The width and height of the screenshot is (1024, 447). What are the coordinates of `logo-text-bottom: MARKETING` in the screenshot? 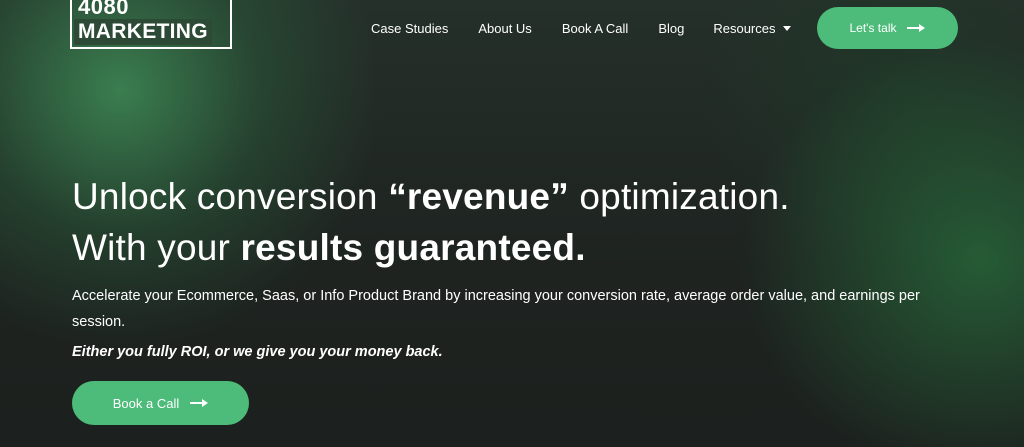 It's located at (143, 32).